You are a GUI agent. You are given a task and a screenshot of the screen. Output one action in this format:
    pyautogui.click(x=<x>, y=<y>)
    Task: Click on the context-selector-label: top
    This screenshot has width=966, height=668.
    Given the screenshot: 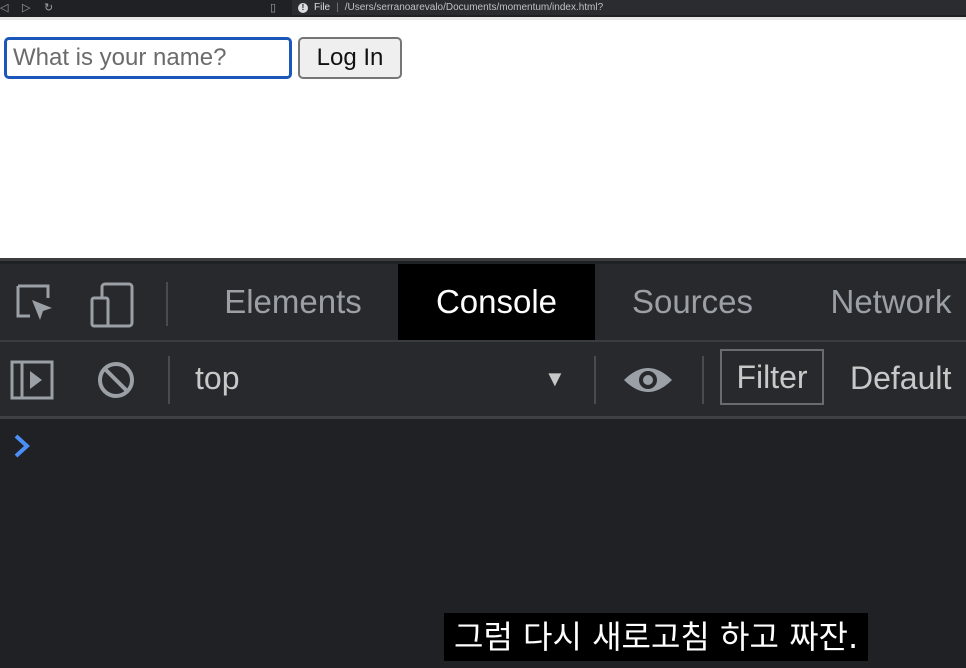 What is the action you would take?
    pyautogui.click(x=217, y=378)
    